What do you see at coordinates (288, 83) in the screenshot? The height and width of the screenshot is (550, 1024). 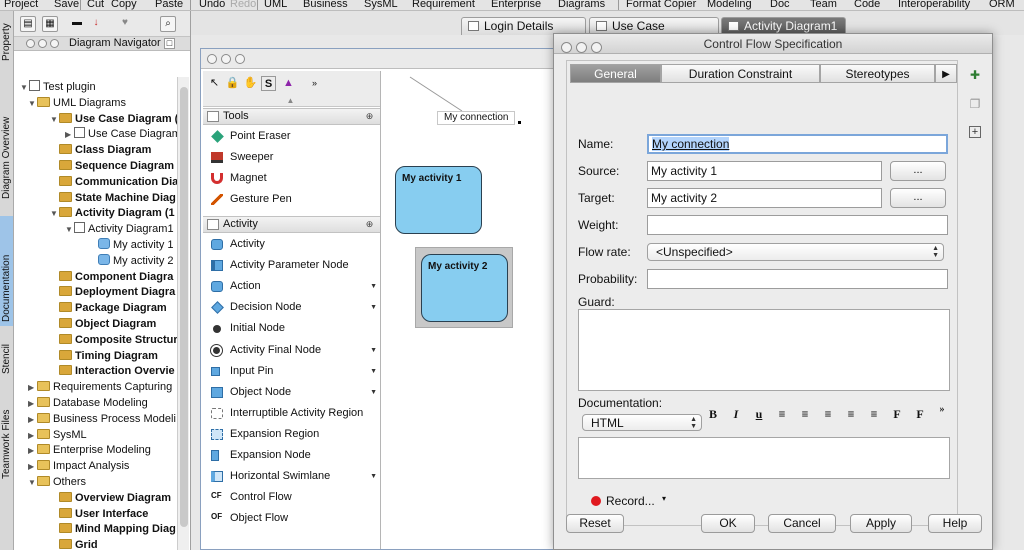 I see `shape-triangle-icon: ▲` at bounding box center [288, 83].